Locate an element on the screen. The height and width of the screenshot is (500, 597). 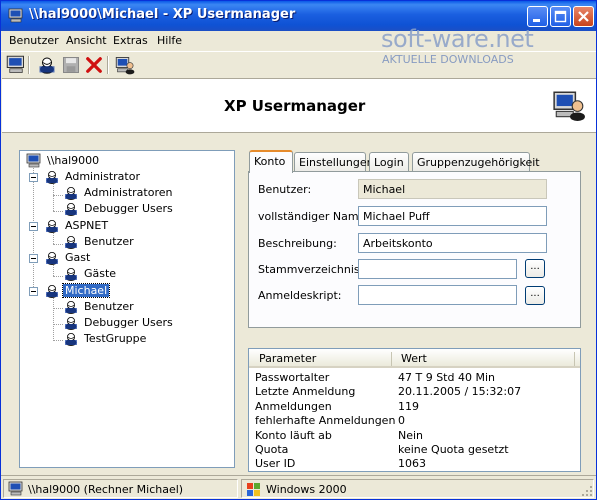
list-item-parameter: fehlerhafte Anmeldungen is located at coordinates (325, 420).